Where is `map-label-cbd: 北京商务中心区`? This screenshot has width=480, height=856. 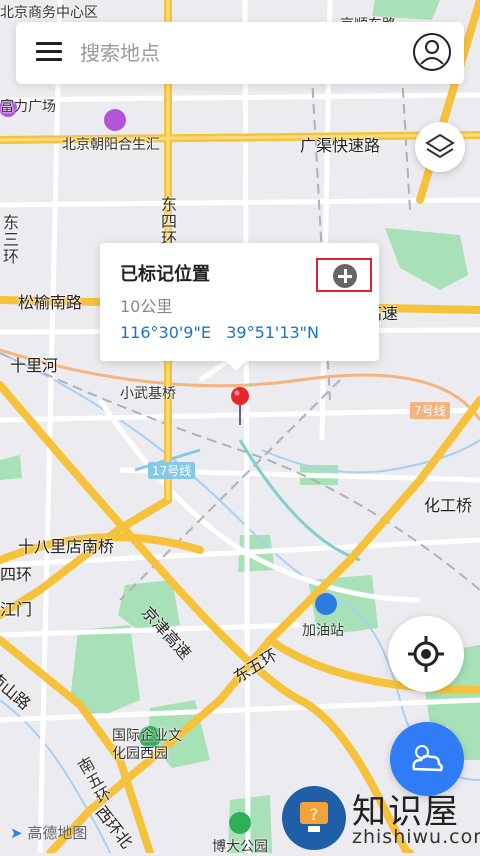
map-label-cbd: 北京商务中心区 is located at coordinates (49, 13).